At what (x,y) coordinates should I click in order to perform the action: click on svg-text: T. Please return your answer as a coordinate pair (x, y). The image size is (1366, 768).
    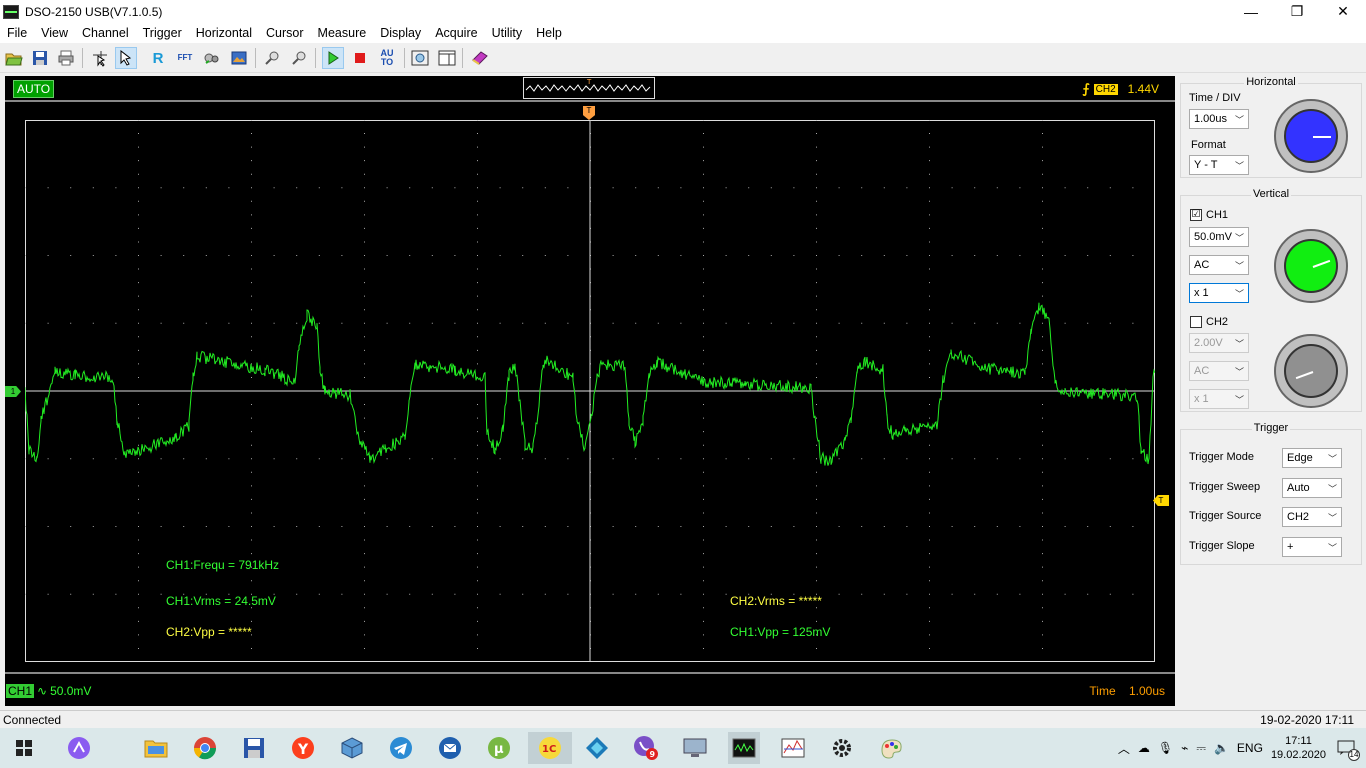
    Looking at the image, I should click on (589, 82).